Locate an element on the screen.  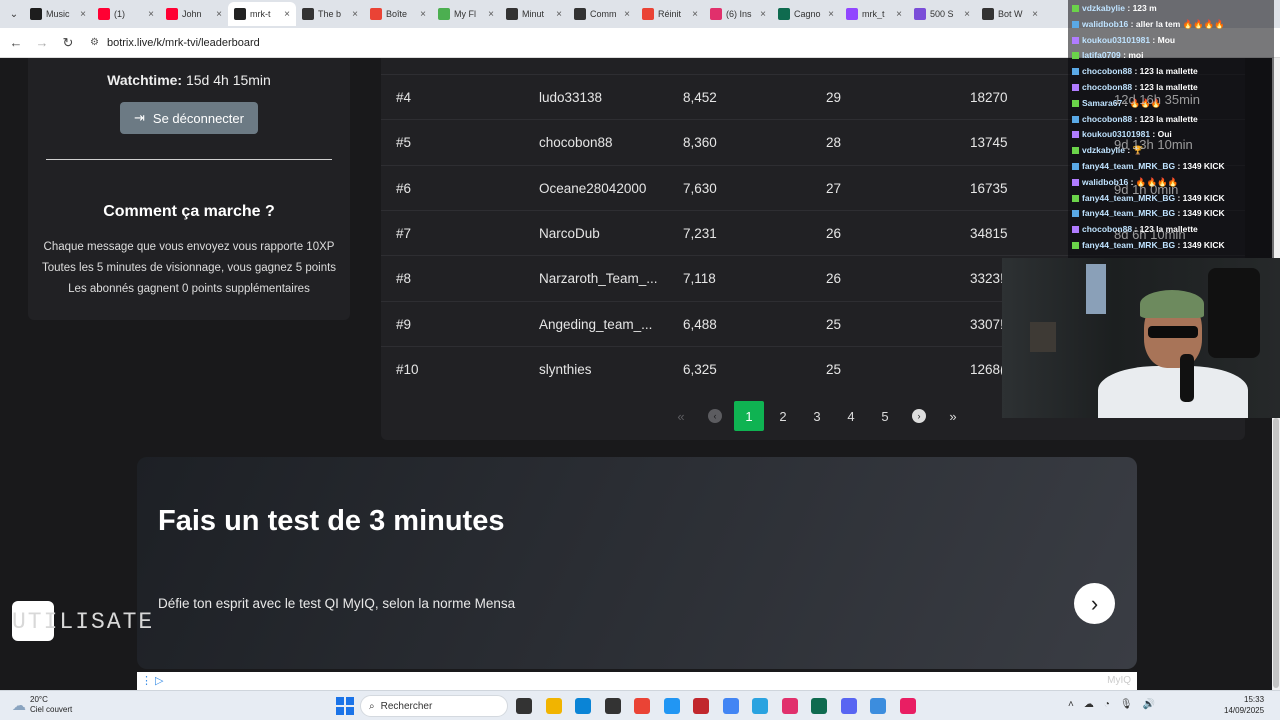
browser-tab: (6) Ins × is located at coordinates (738, 14).